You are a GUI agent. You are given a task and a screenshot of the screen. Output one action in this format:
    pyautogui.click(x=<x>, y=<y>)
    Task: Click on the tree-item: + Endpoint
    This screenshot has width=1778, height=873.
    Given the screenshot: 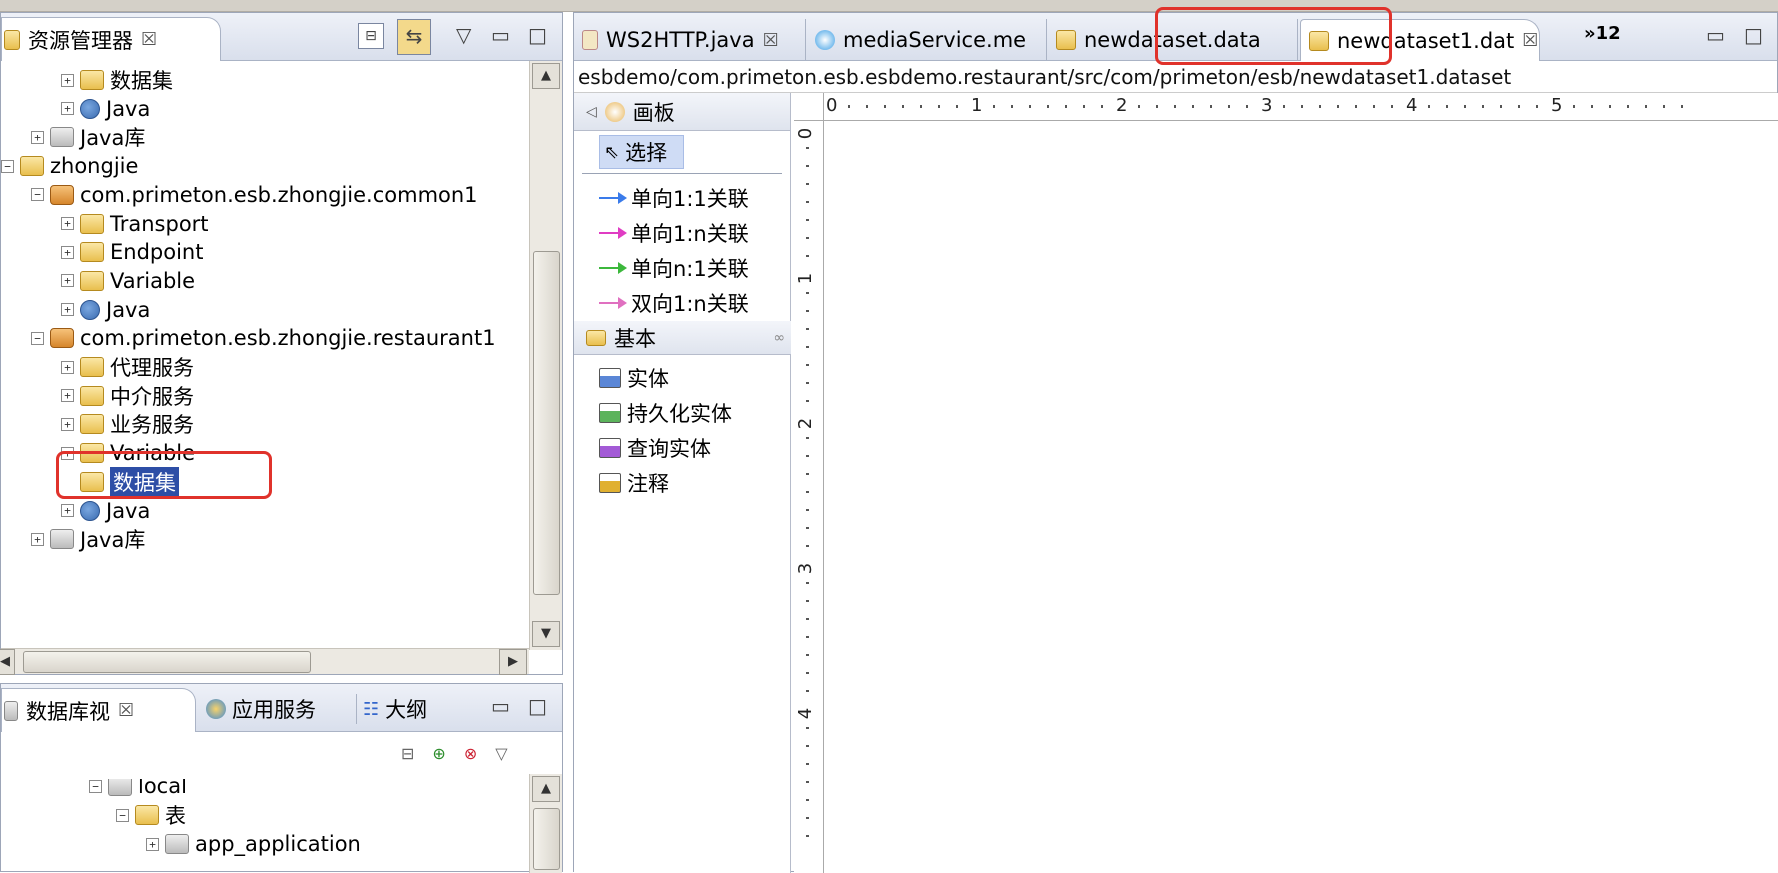 What is the action you would take?
    pyautogui.click(x=132, y=252)
    